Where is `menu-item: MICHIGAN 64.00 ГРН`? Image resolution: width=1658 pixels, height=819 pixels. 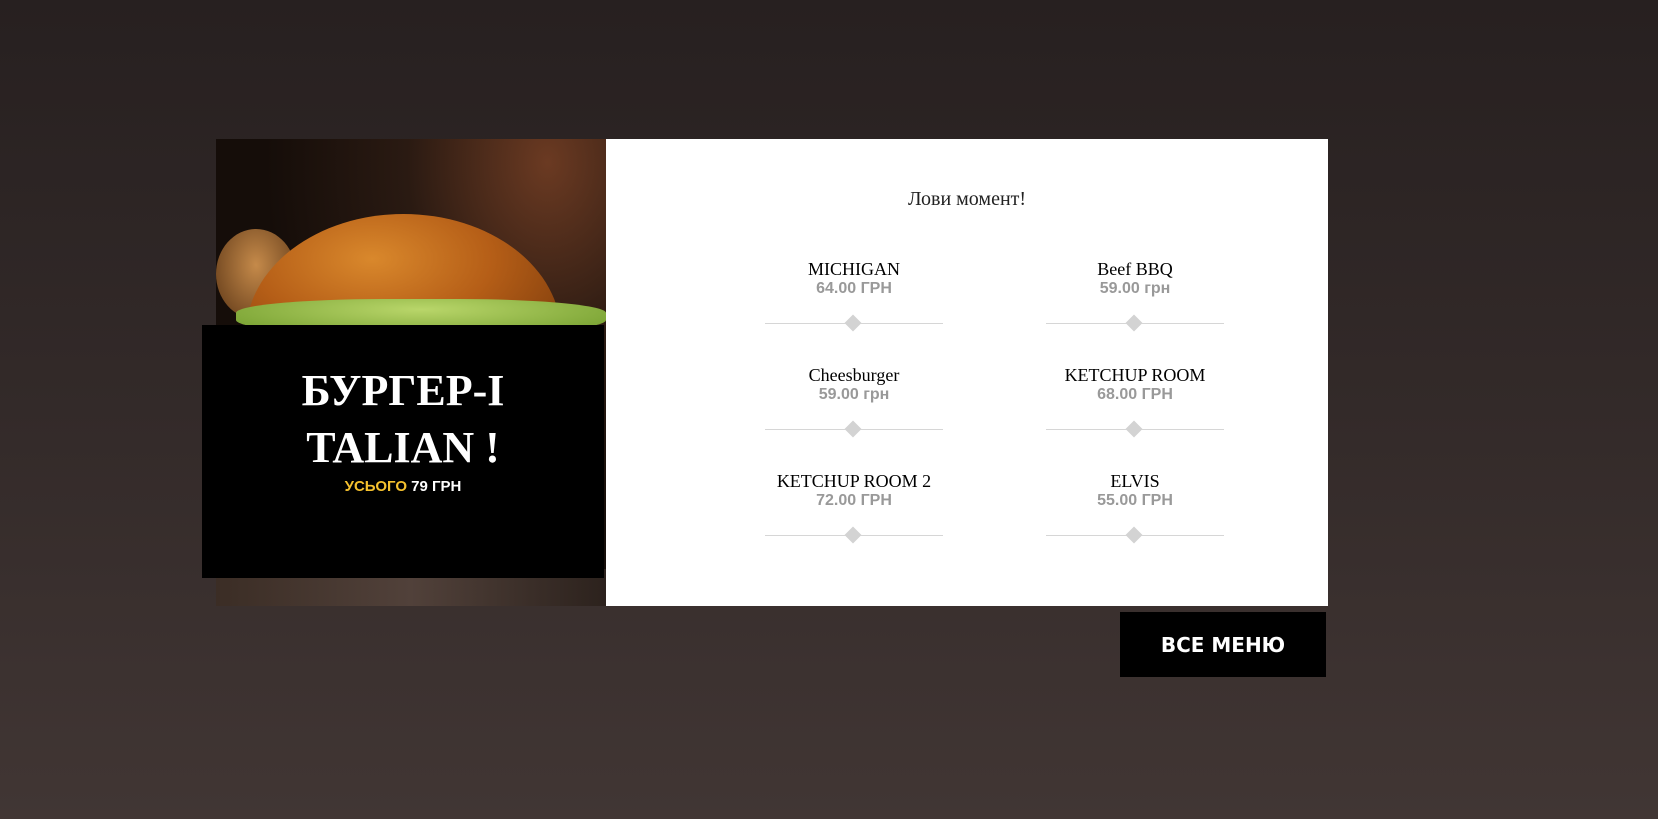 menu-item: MICHIGAN 64.00 ГРН is located at coordinates (854, 295).